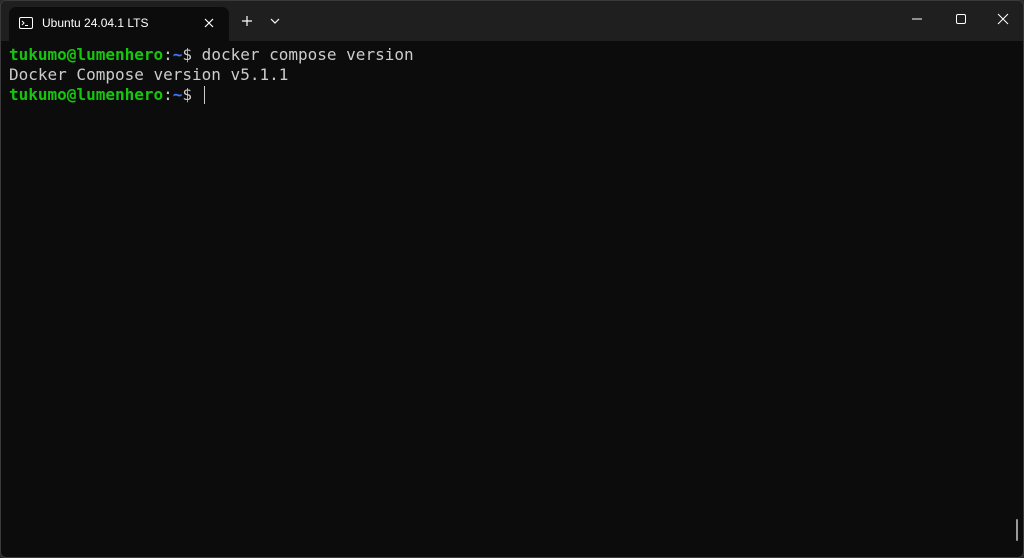  Describe the element at coordinates (1017, 530) in the screenshot. I see `scrollbar` at that location.